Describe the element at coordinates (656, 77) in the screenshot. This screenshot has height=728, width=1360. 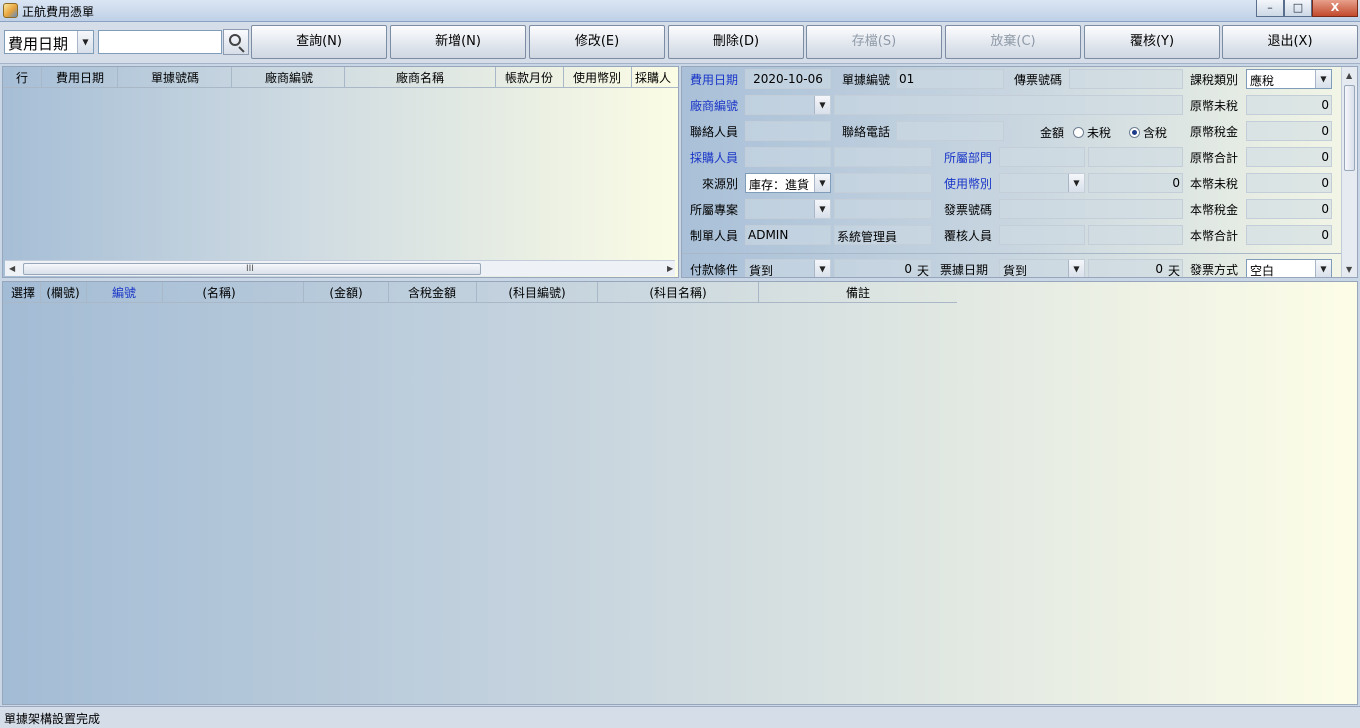
I see `column-header-purchaser: 採購人` at that location.